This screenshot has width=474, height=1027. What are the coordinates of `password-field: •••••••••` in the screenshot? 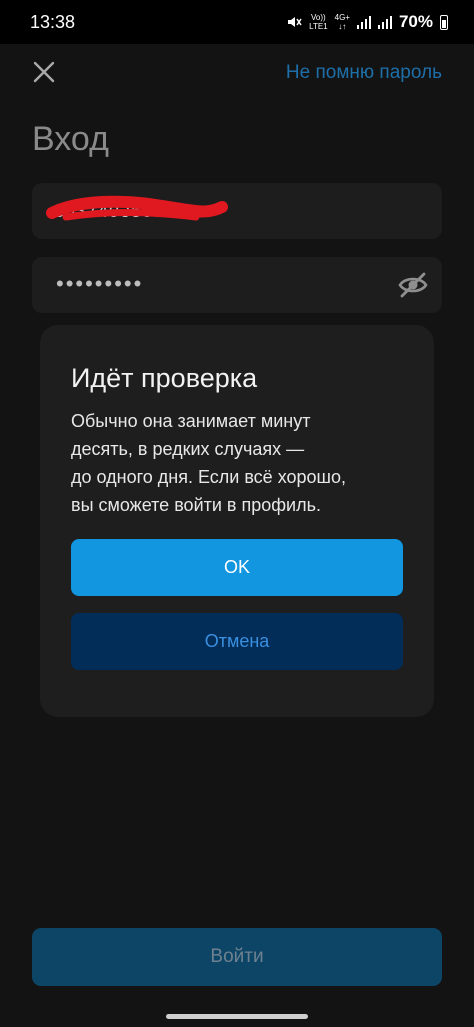 It's located at (237, 285).